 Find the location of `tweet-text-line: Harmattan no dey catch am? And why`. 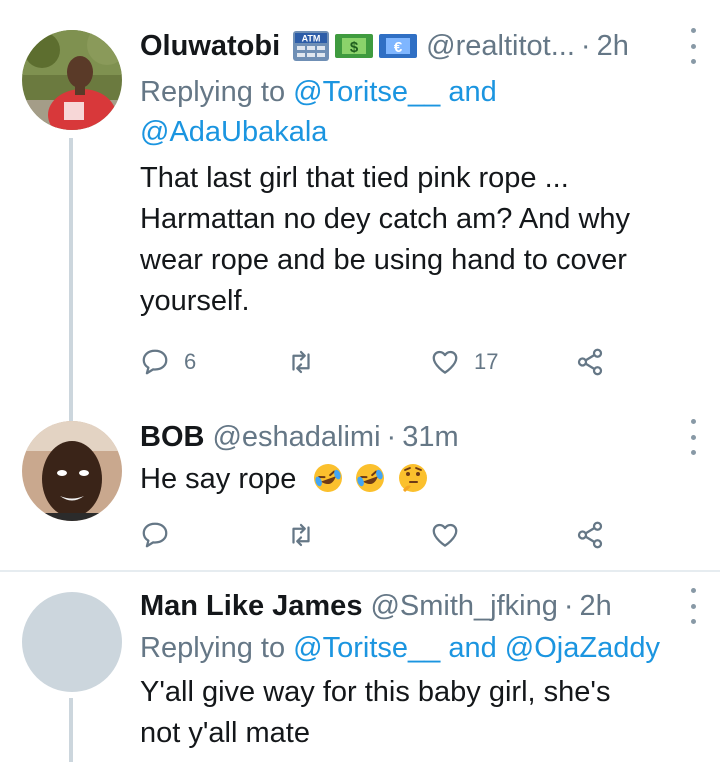

tweet-text-line: Harmattan no dey catch am? And why is located at coordinates (385, 219).